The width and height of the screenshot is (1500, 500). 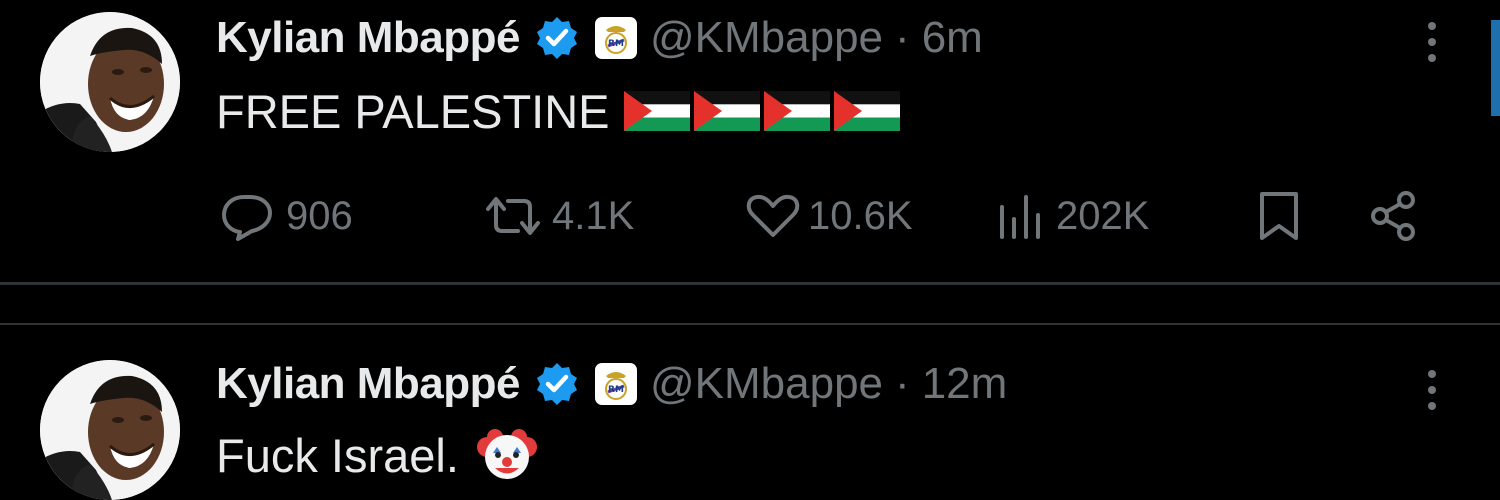 I want to click on tweet-header: Kylian Mbappé RM @KMbappe · 12m, so click(x=611, y=384).